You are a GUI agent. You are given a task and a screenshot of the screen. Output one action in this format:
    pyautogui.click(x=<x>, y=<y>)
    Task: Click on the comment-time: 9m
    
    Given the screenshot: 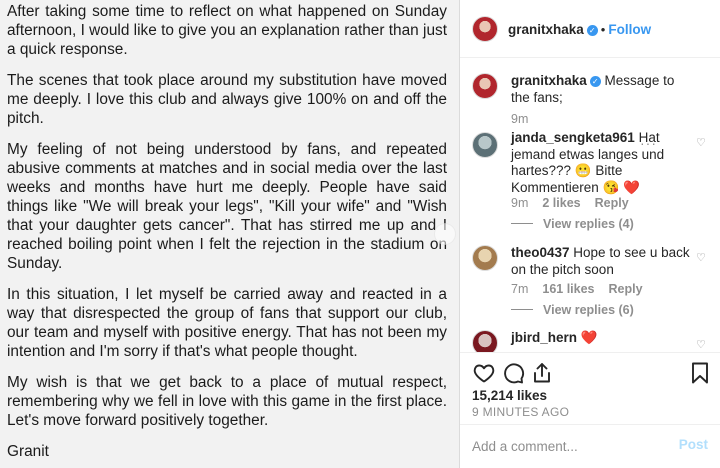 What is the action you would take?
    pyautogui.click(x=520, y=203)
    